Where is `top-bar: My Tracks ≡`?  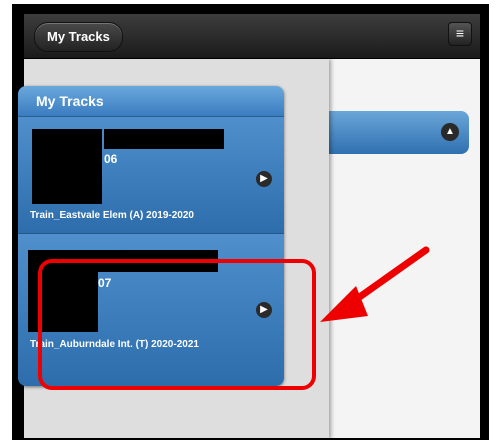 top-bar: My Tracks ≡ is located at coordinates (252, 36).